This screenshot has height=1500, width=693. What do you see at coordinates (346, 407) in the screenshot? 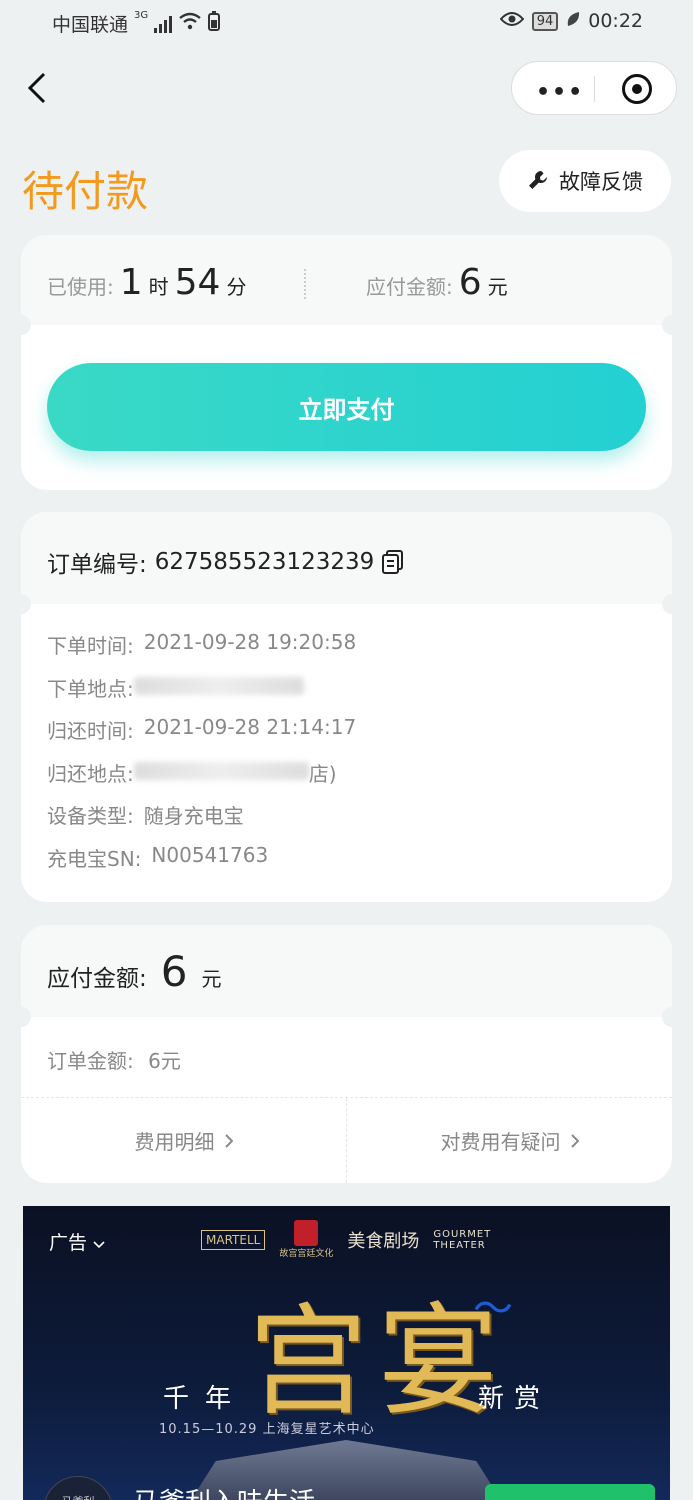
I see `pay-now-button: 立即支付` at bounding box center [346, 407].